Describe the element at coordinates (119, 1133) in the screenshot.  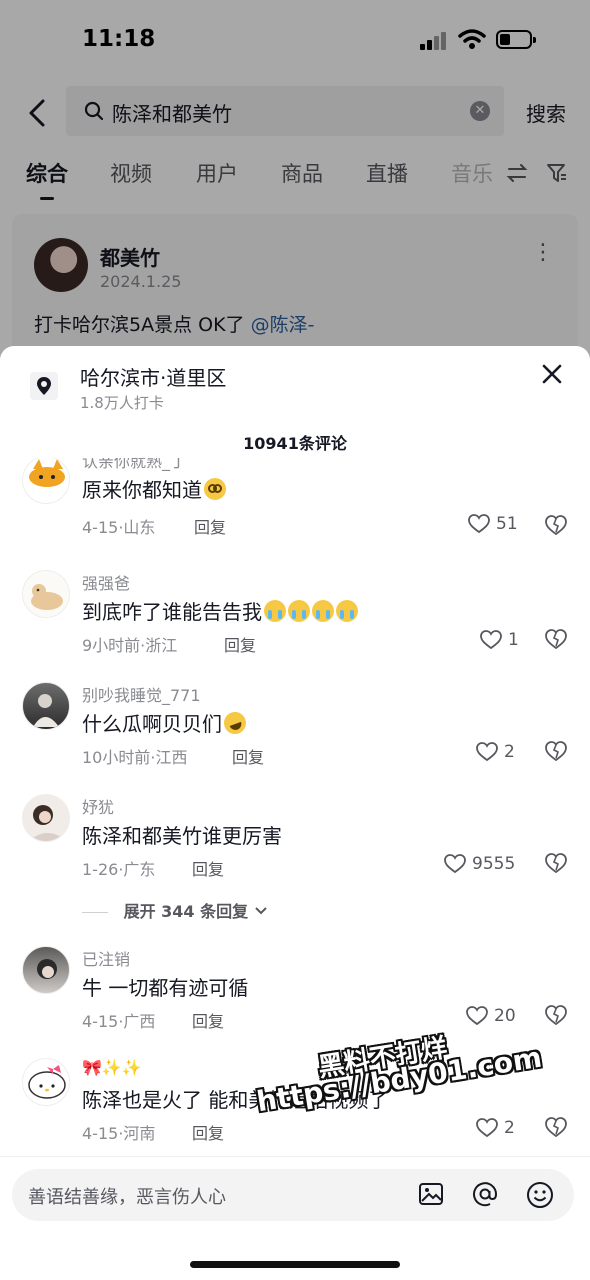
I see `comment-meta: 4-15·河南` at that location.